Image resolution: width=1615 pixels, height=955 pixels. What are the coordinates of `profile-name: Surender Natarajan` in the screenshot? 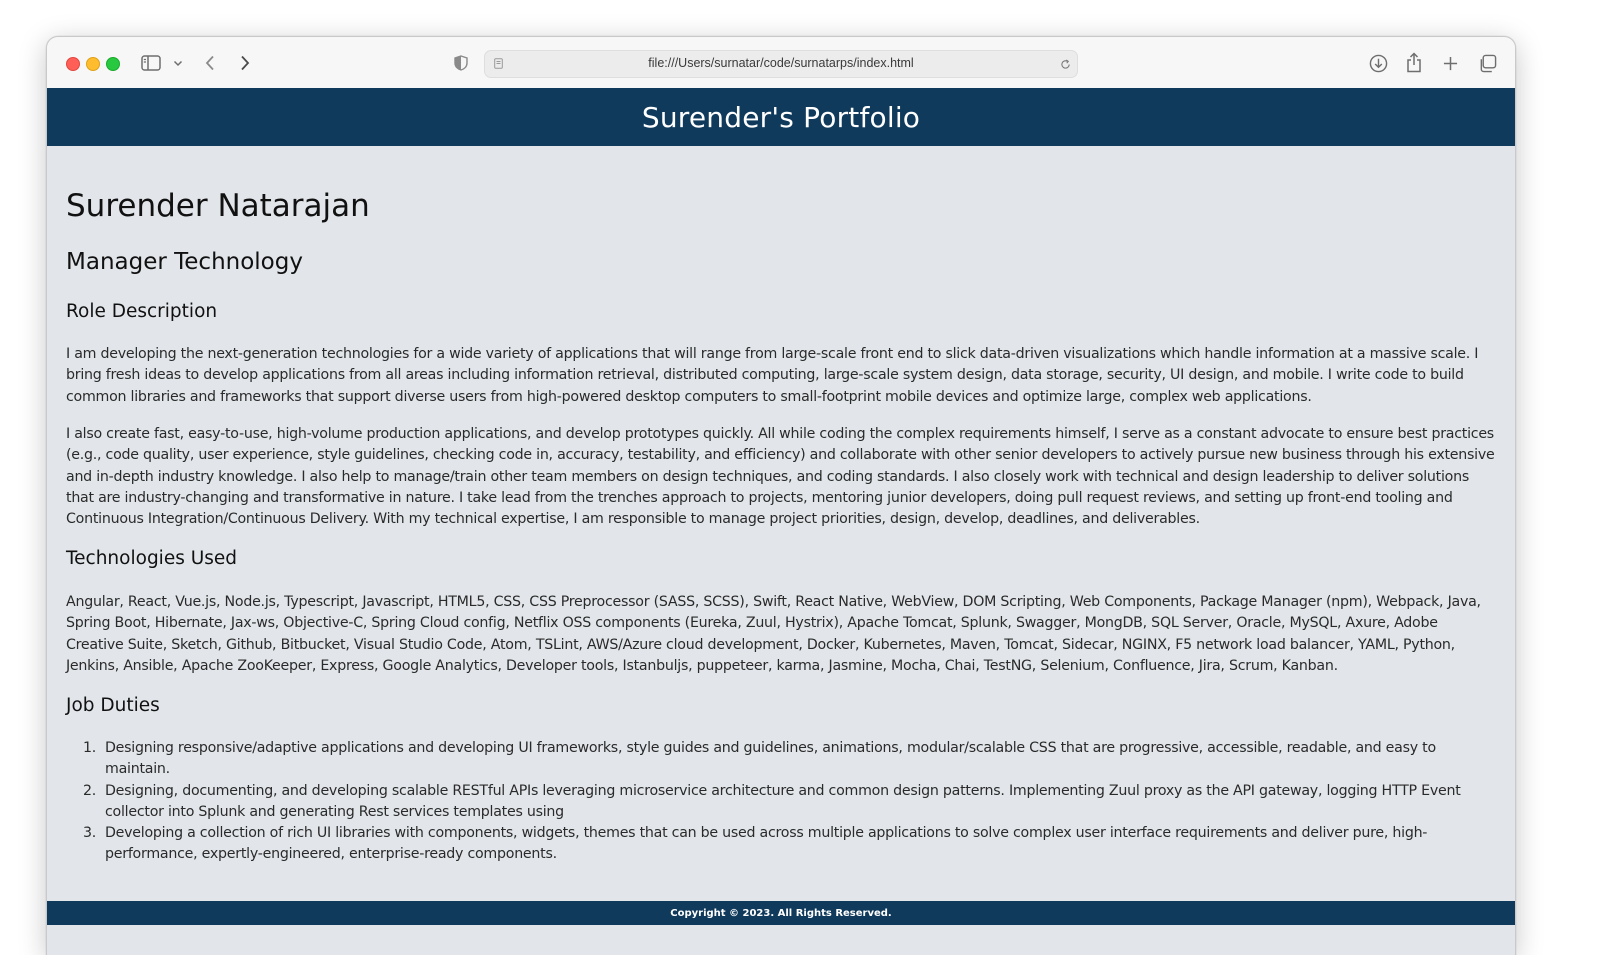 It's located at (218, 206).